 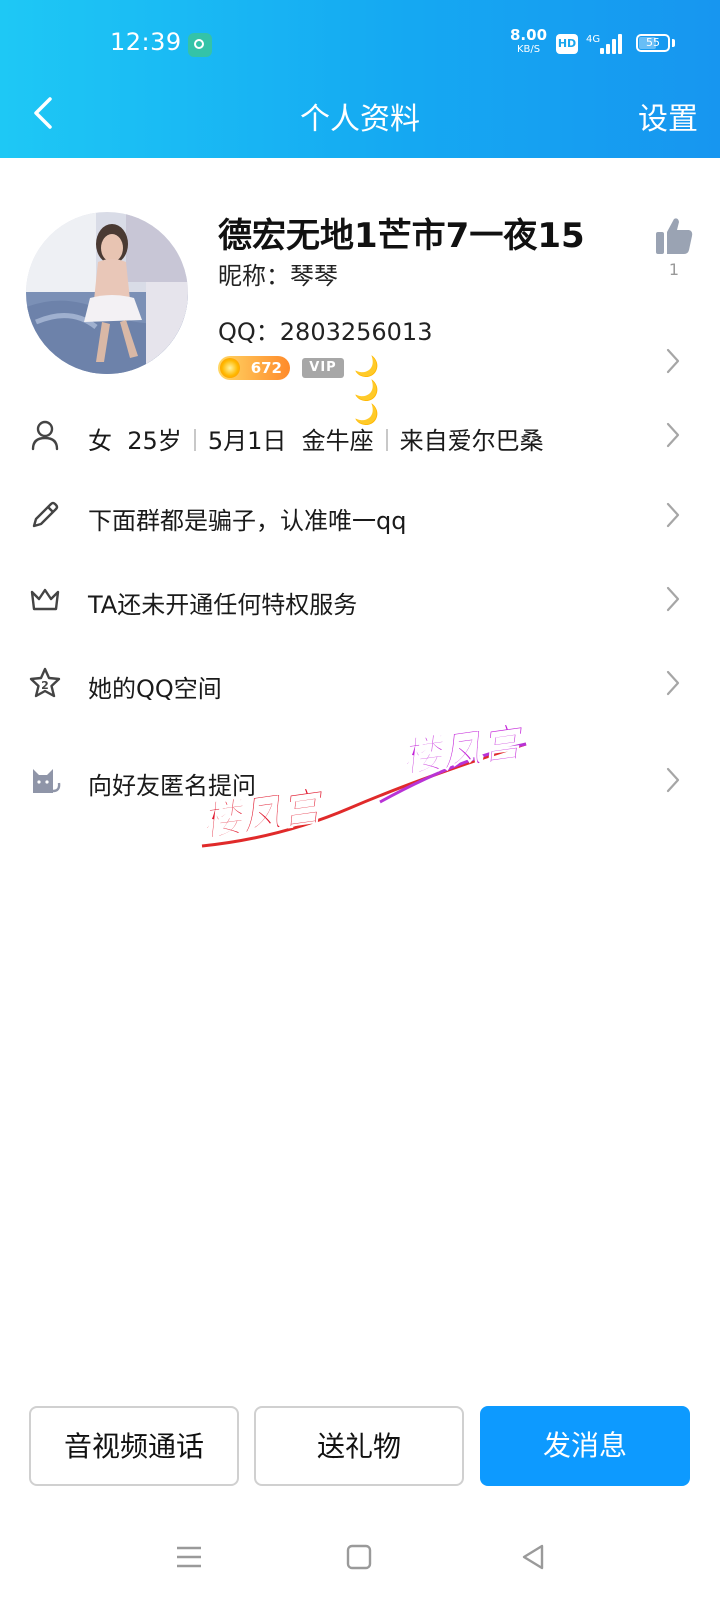 I want to click on settings-button: 设置, so click(x=668, y=116).